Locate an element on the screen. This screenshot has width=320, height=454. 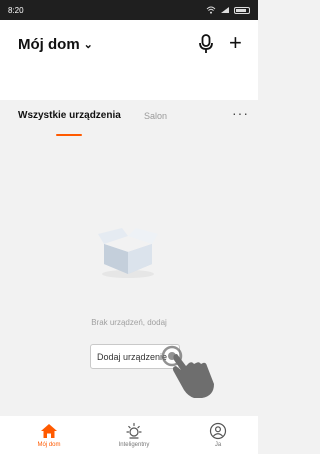
empty-state-message: Brak urządzeń, dodaj is located at coordinates (129, 322).